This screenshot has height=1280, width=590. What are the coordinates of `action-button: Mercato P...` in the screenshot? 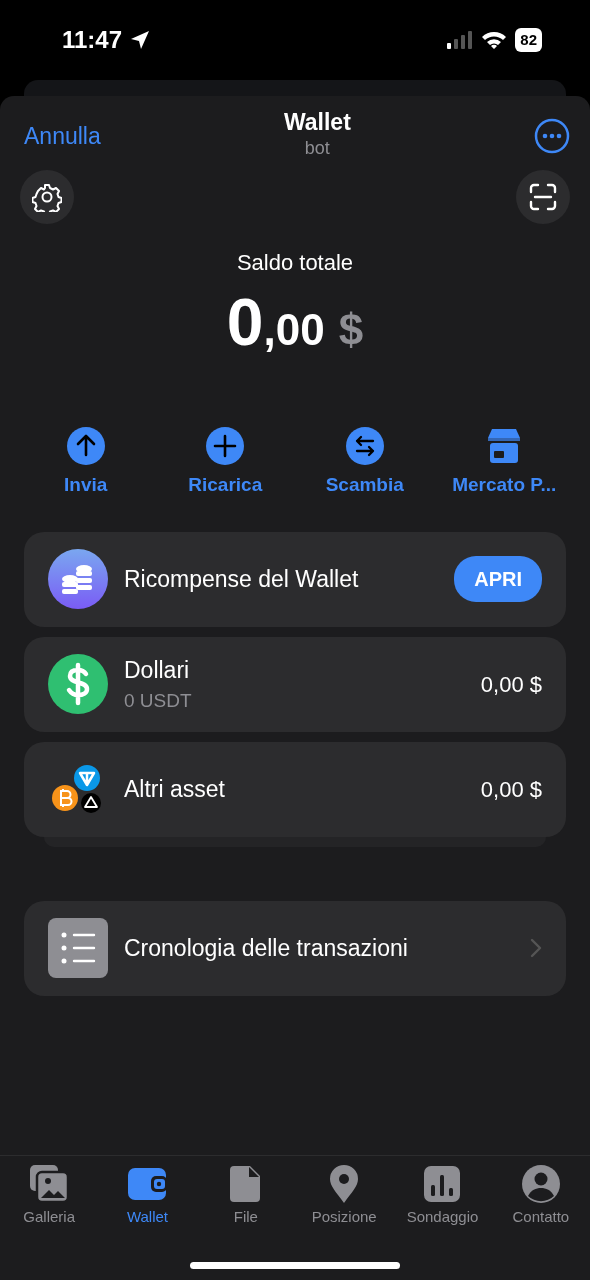 It's located at (504, 463).